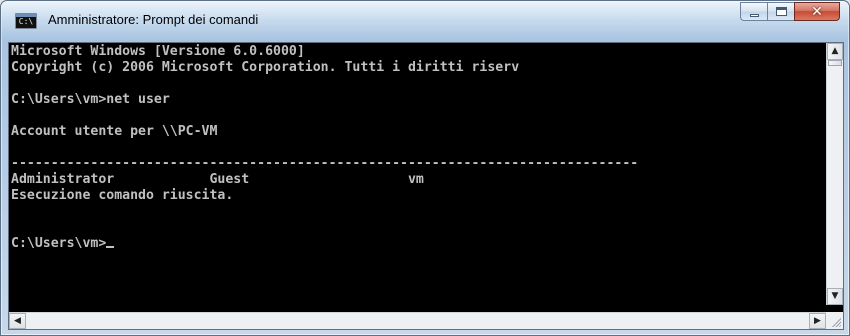 This screenshot has width=850, height=336. I want to click on console-line: Esecuzione comando riuscita., so click(122, 195).